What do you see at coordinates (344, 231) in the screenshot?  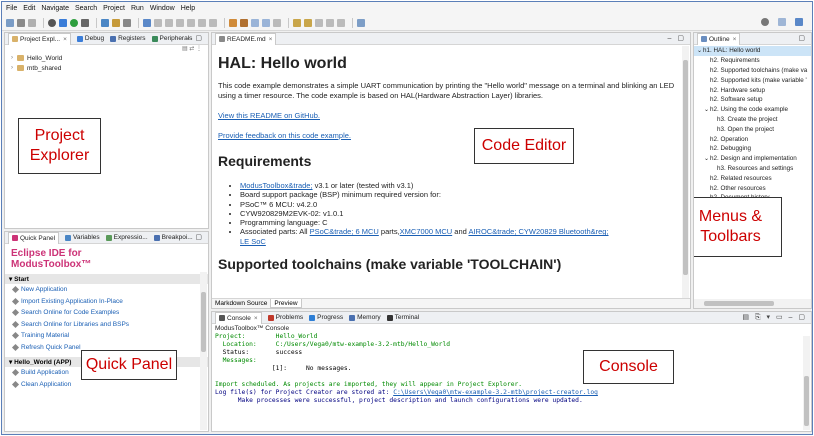 I see `psoc6-link: PSoC&trade; 6 MCU` at bounding box center [344, 231].